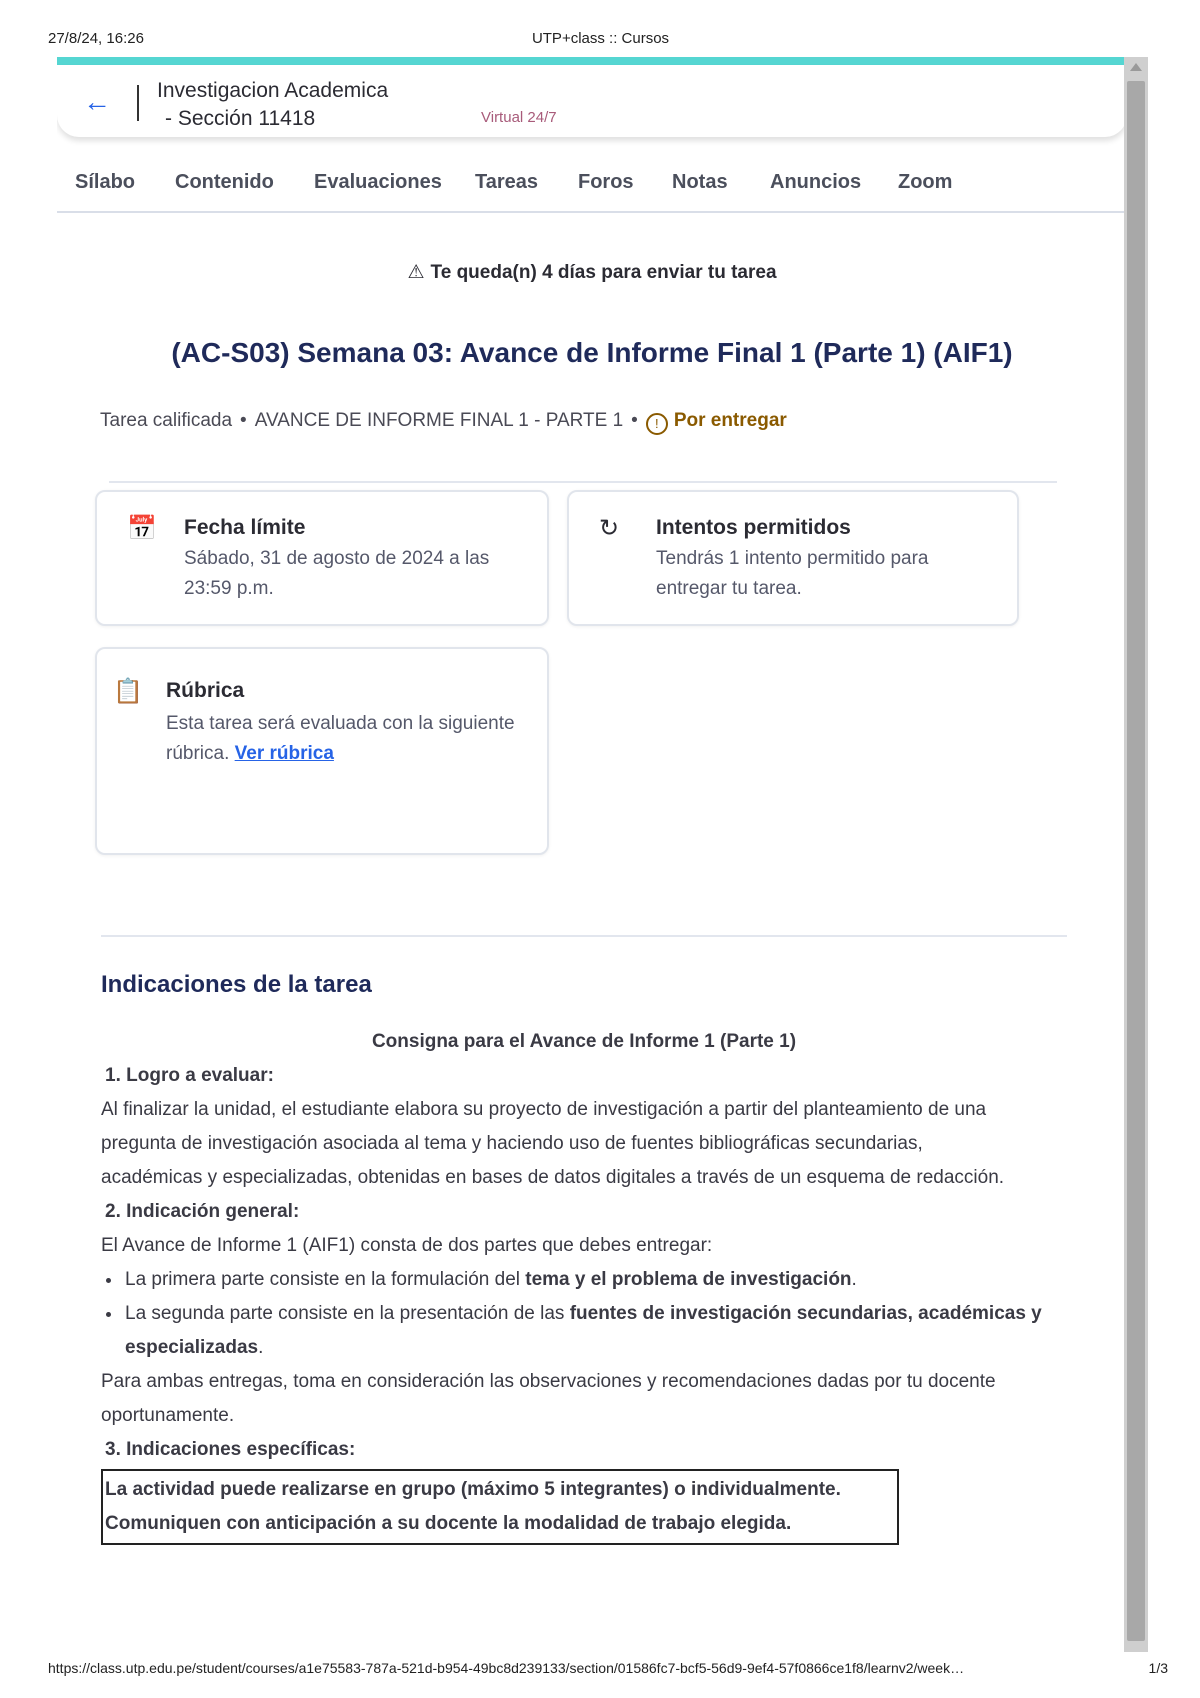 This screenshot has height=1698, width=1200. I want to click on print-title: UTP+class :: Cursos, so click(600, 38).